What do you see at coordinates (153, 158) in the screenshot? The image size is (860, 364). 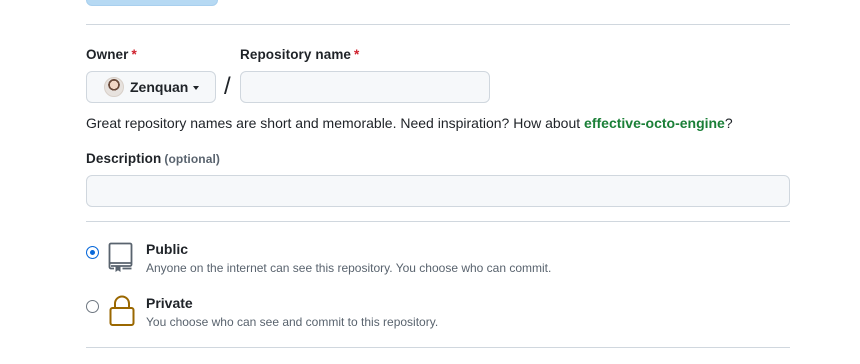 I see `description-label: Description (optional)` at bounding box center [153, 158].